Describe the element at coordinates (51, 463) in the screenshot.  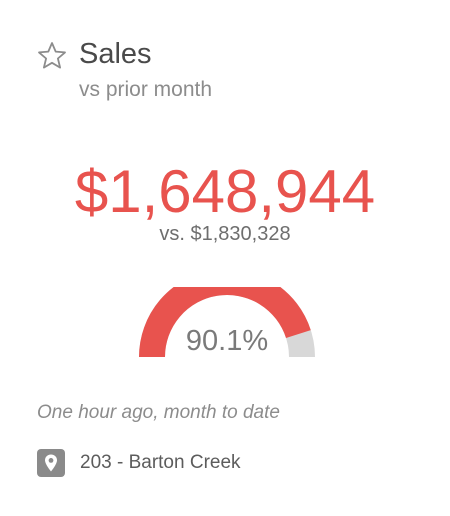
I see `map-pin-icon` at that location.